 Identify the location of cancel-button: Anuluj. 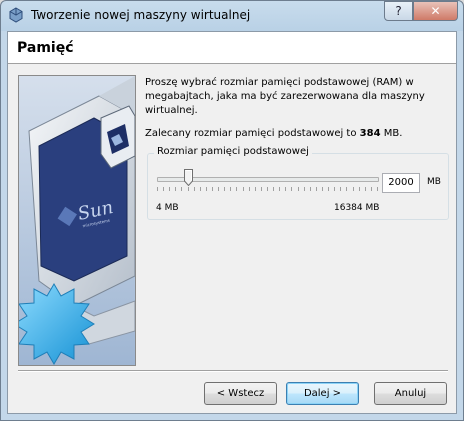
(410, 393).